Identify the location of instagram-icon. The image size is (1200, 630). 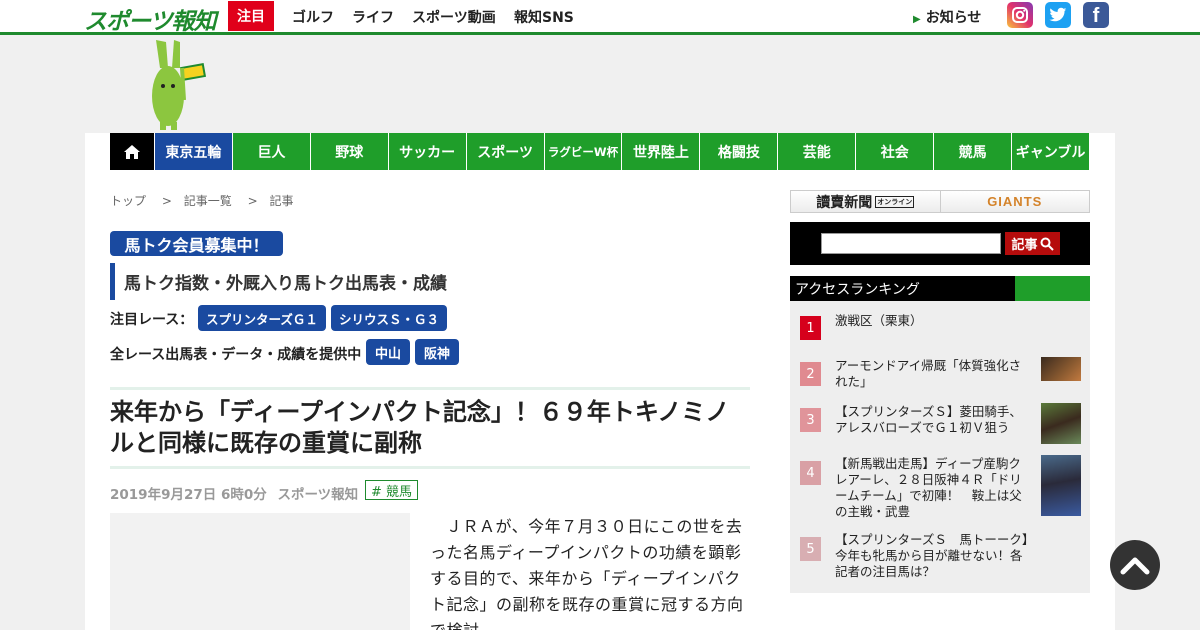
(1020, 15).